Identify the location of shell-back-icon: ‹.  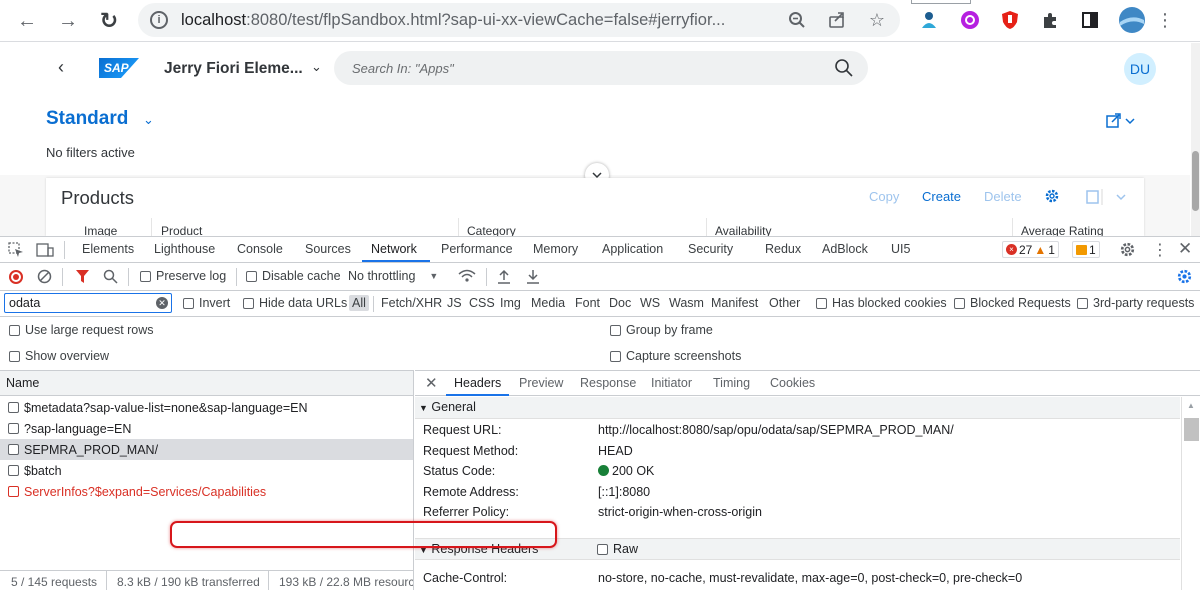
(61, 67).